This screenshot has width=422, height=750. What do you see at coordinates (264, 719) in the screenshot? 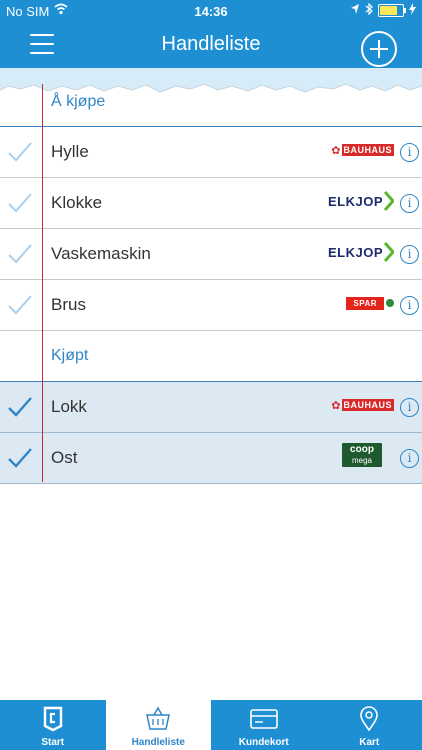
I see `card-icon` at bounding box center [264, 719].